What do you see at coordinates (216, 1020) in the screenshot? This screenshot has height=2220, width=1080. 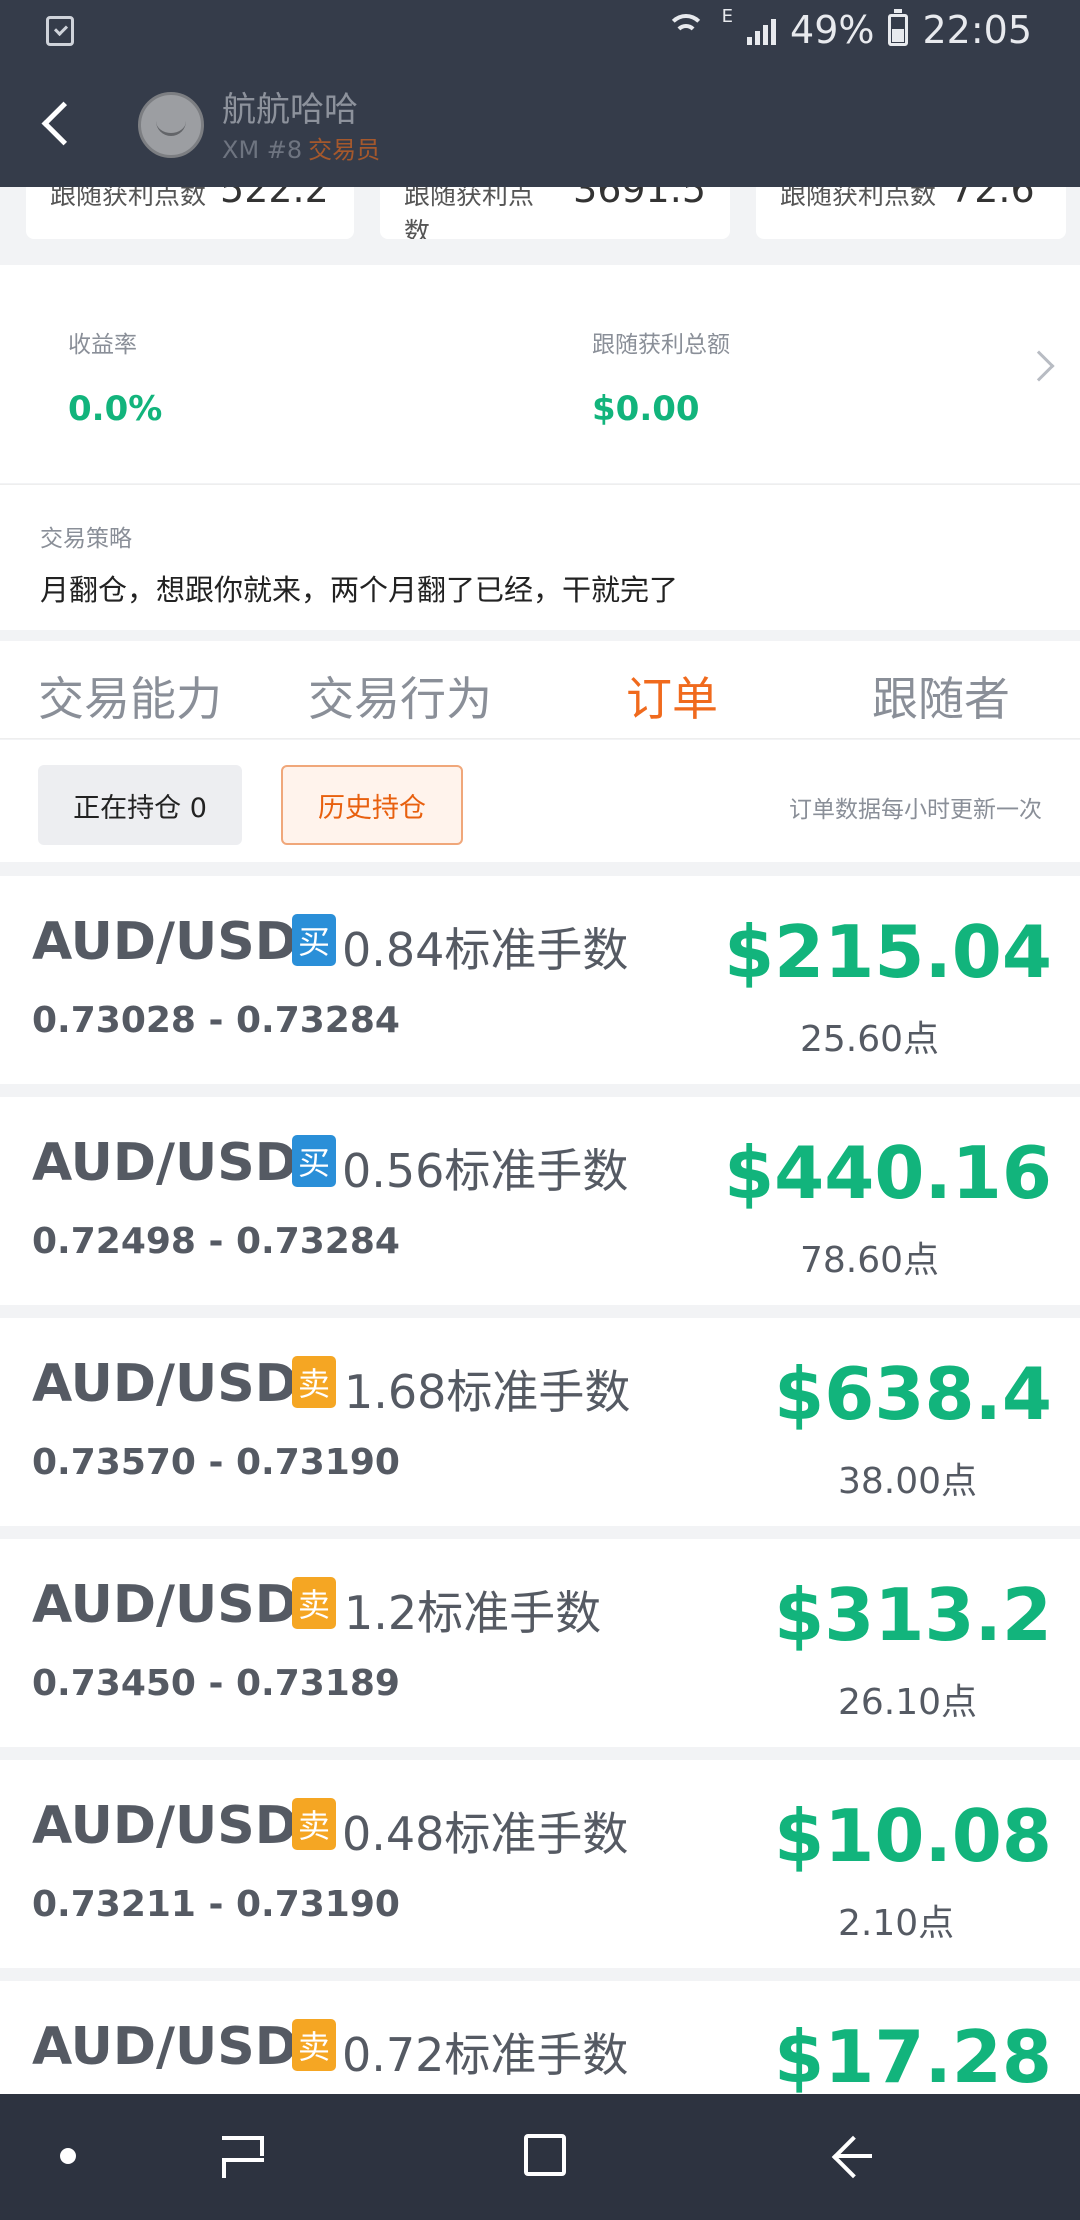 I see `order-price-range: 0.73028 - 0.73284` at bounding box center [216, 1020].